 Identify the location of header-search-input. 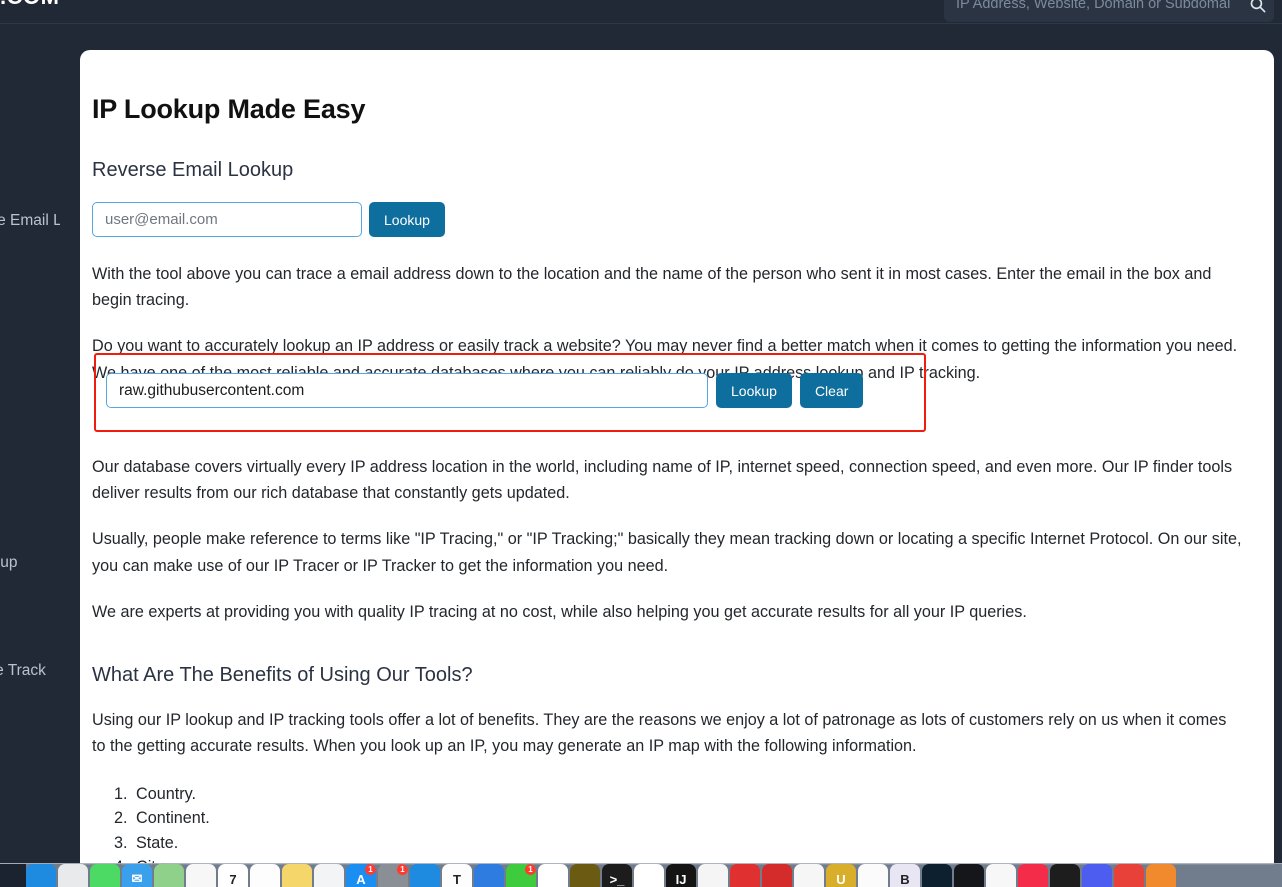
(1092, 10).